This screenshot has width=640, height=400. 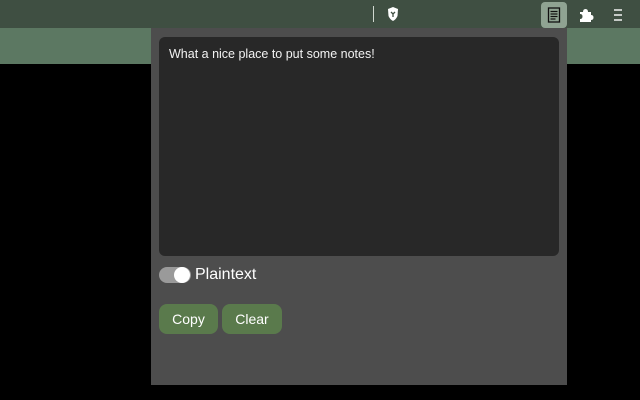 I want to click on notes-icon, so click(x=554, y=15).